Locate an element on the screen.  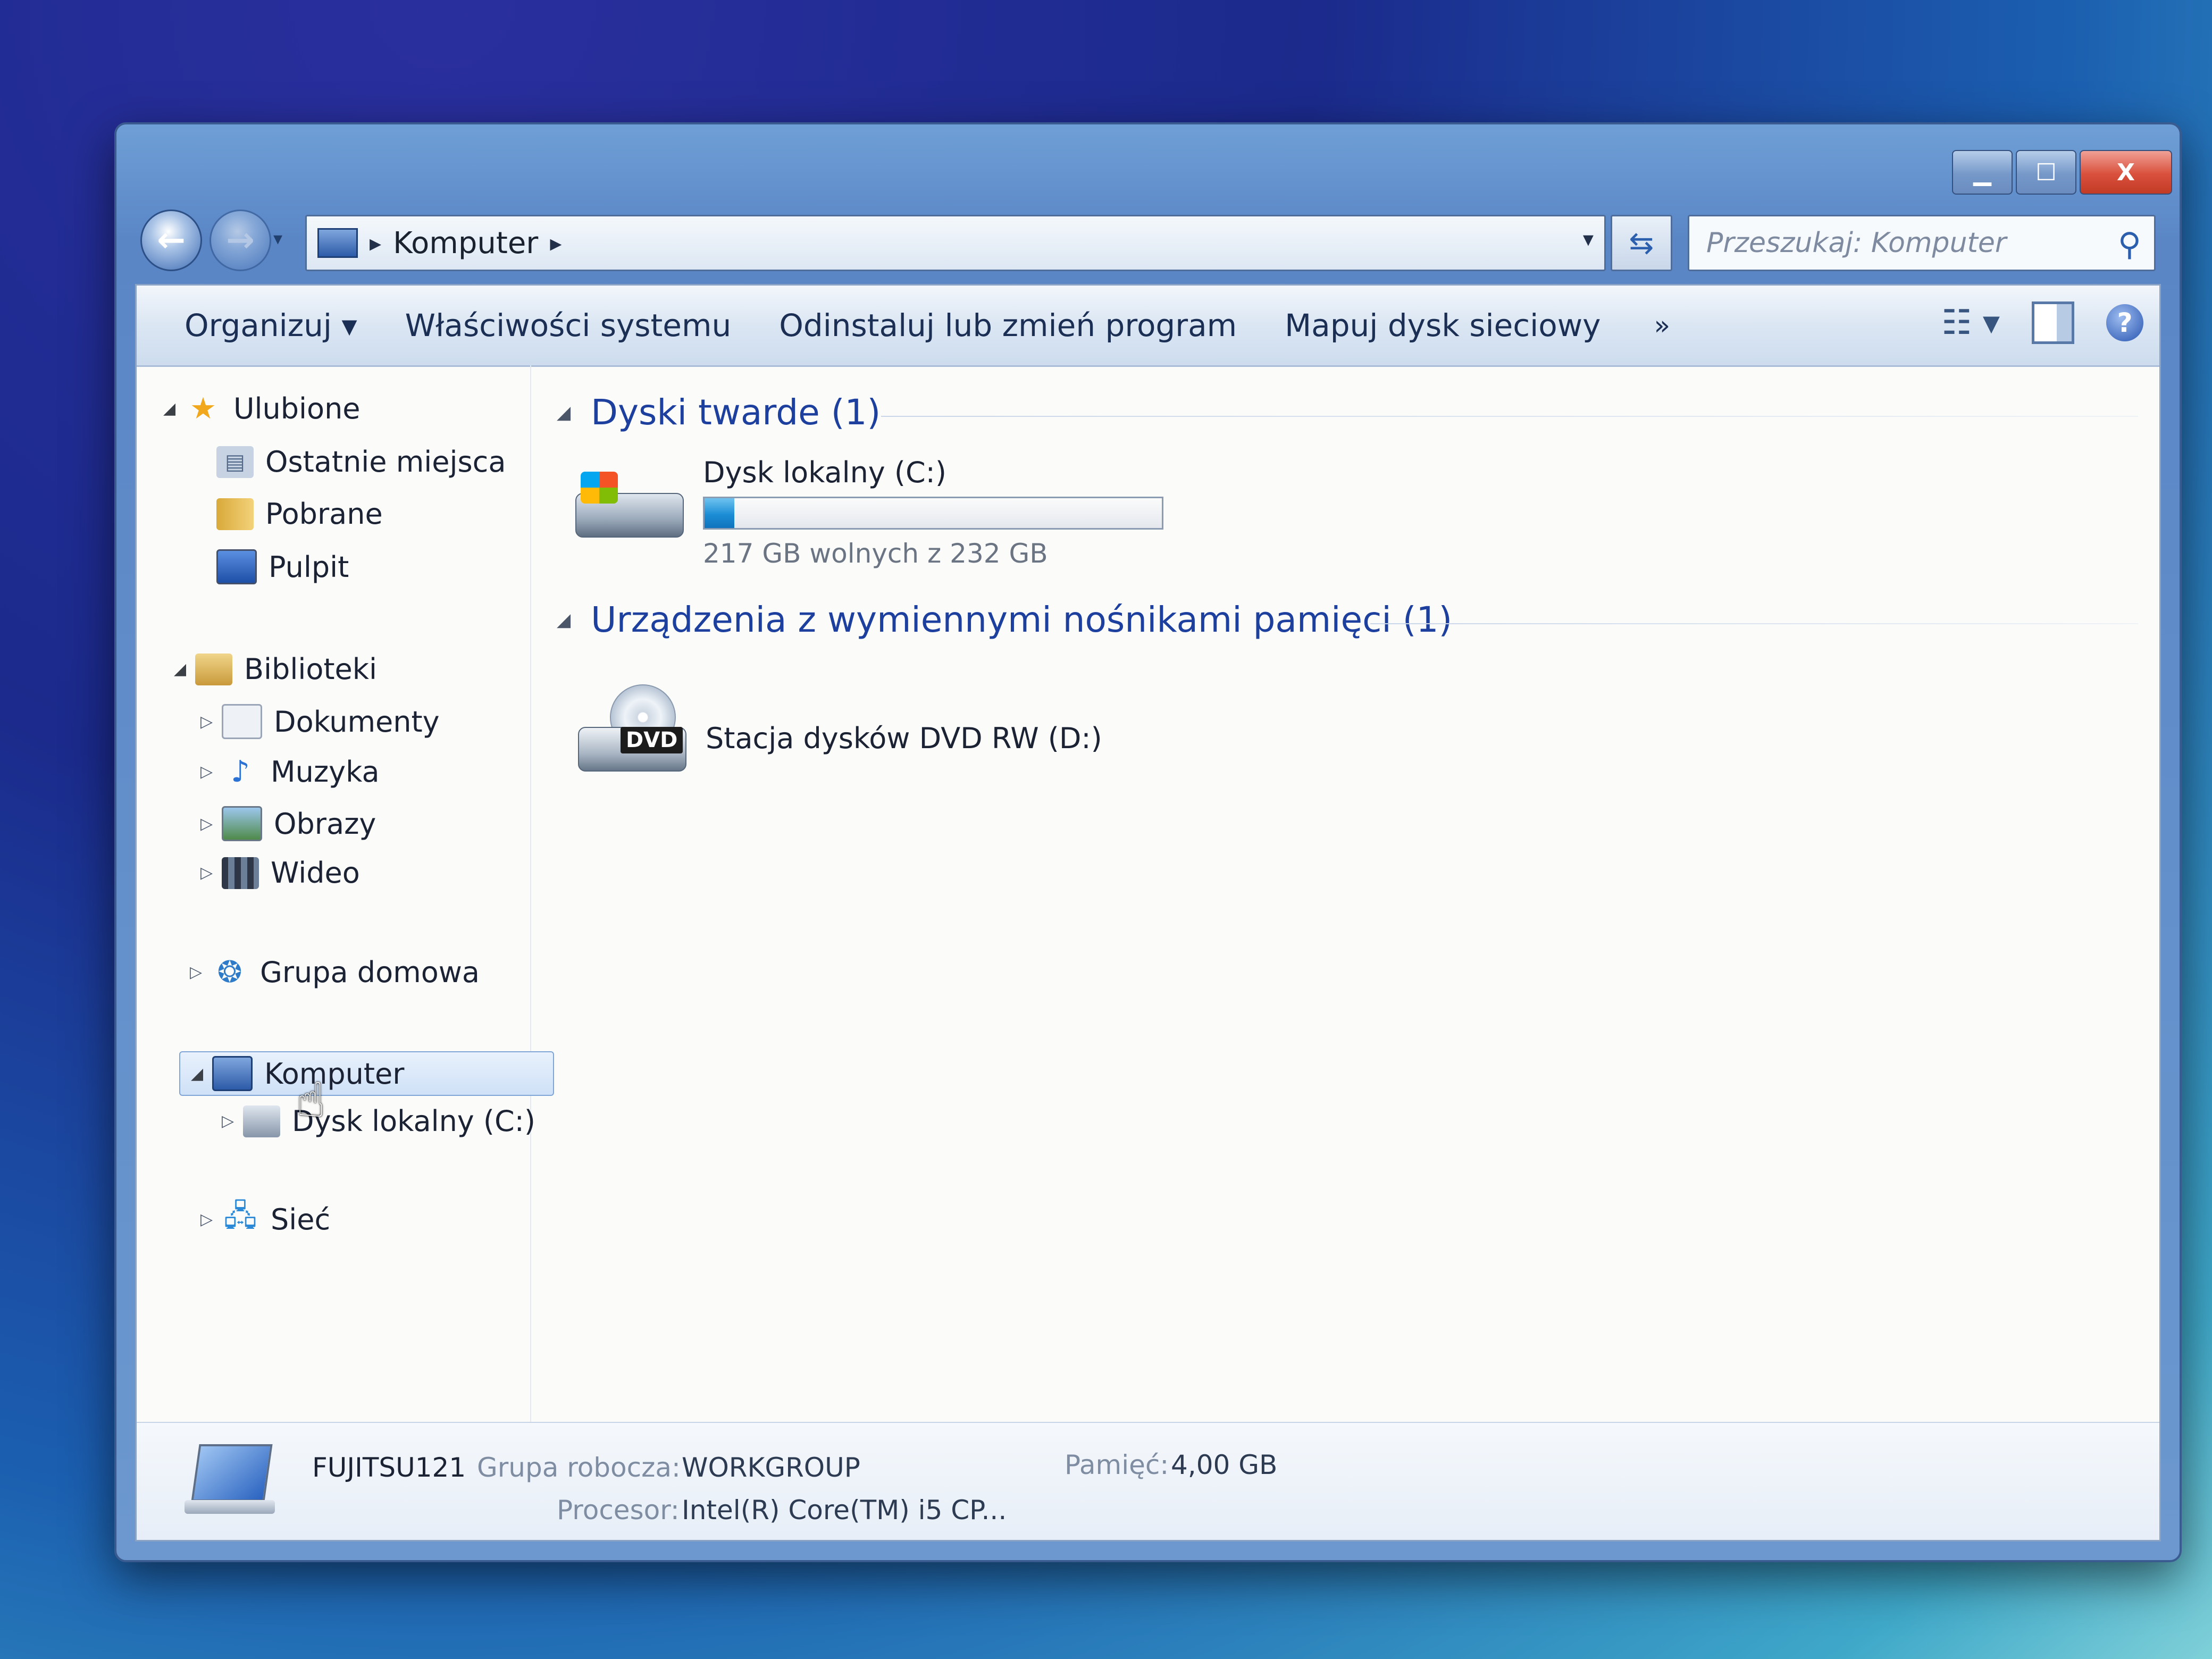
map-network-drive-button: Mapuj dysk sieciowy is located at coordinates (1443, 325).